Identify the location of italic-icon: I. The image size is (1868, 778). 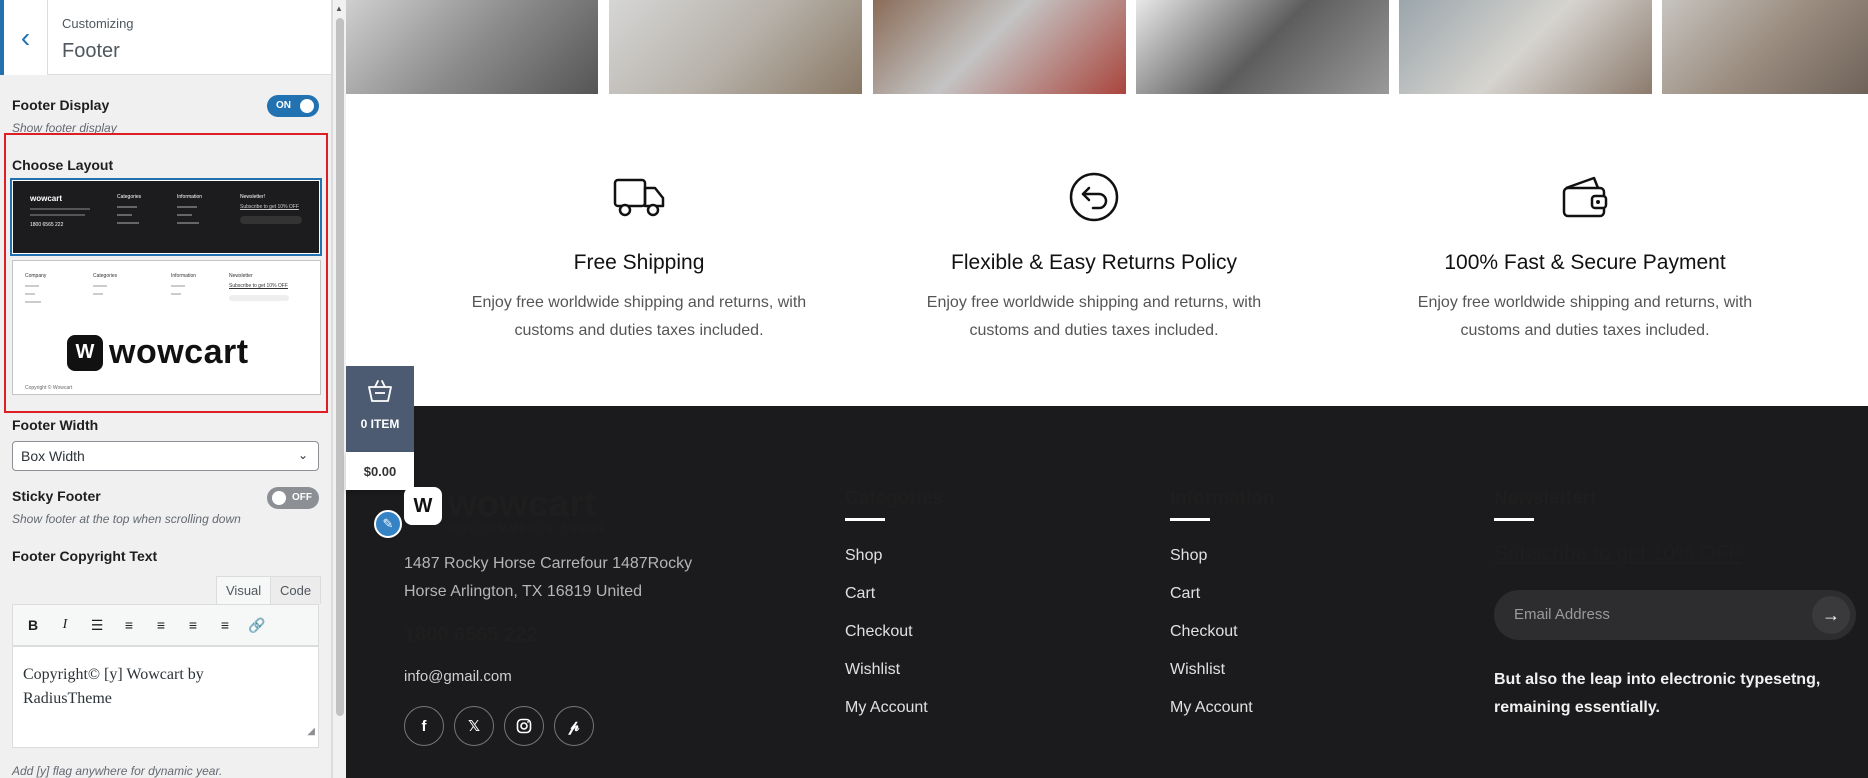
(65, 625).